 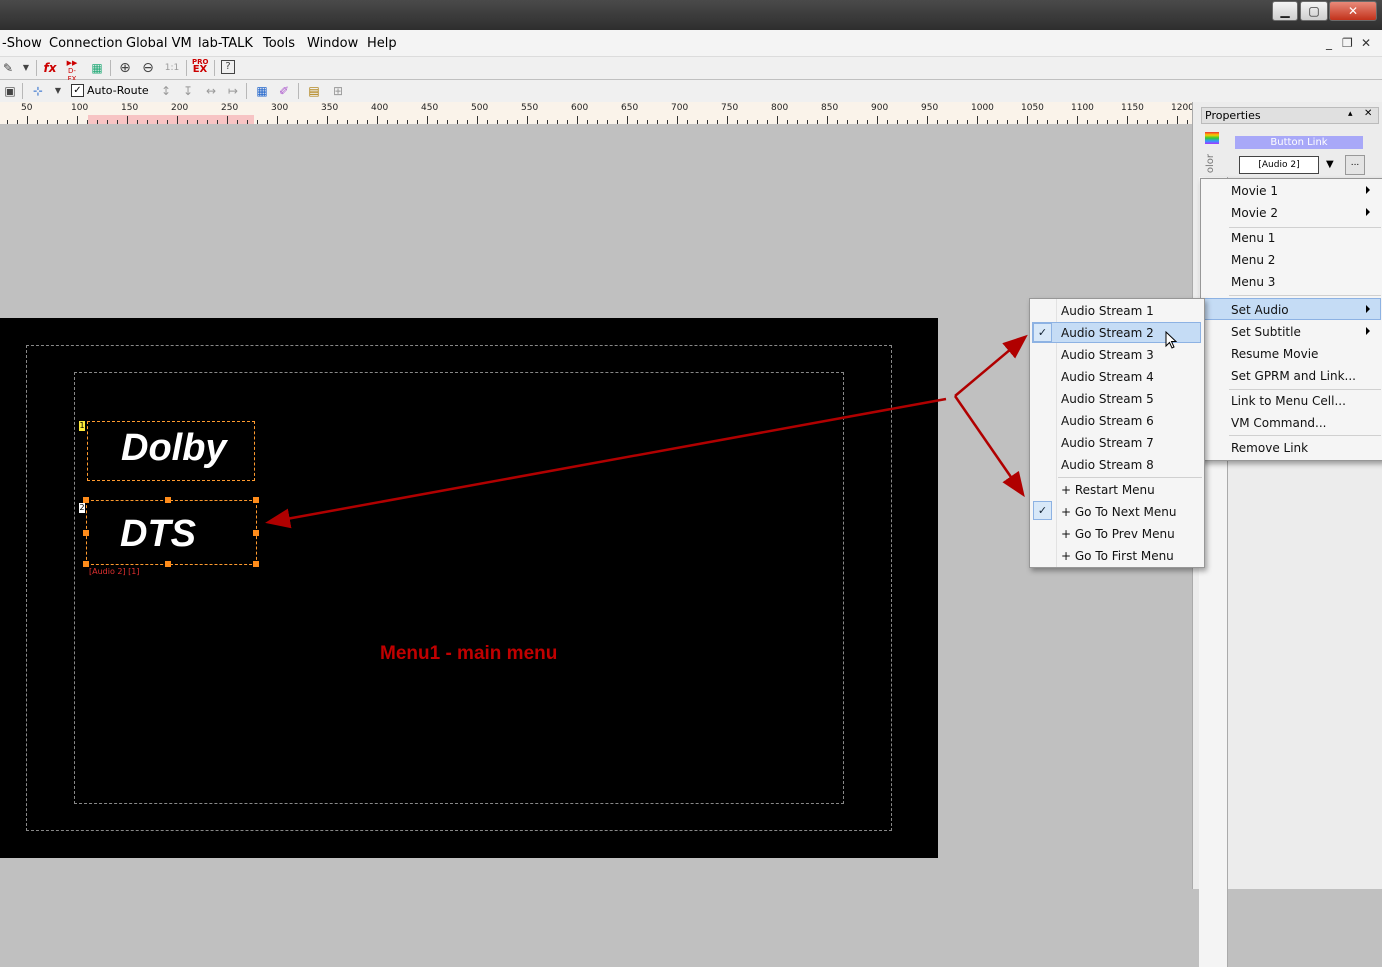 What do you see at coordinates (1368, 113) in the screenshot?
I see `panel-close-icon: ✕` at bounding box center [1368, 113].